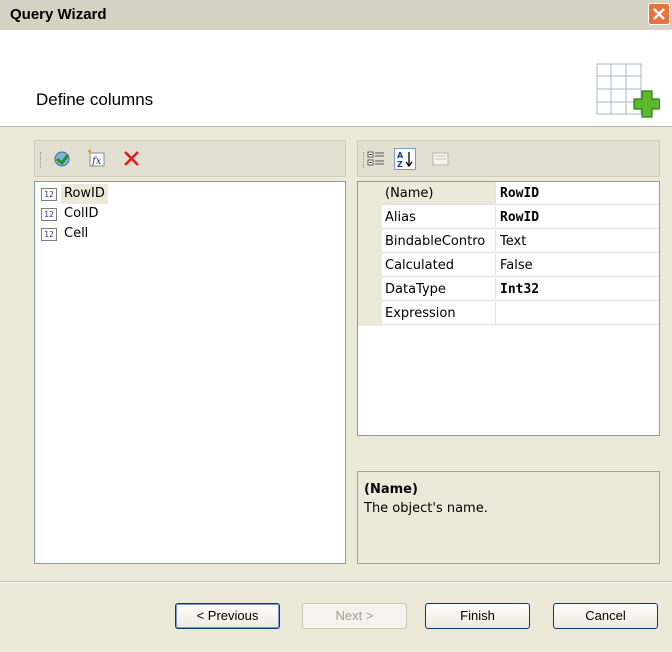  What do you see at coordinates (577, 241) in the screenshot?
I see `property-value: Text` at bounding box center [577, 241].